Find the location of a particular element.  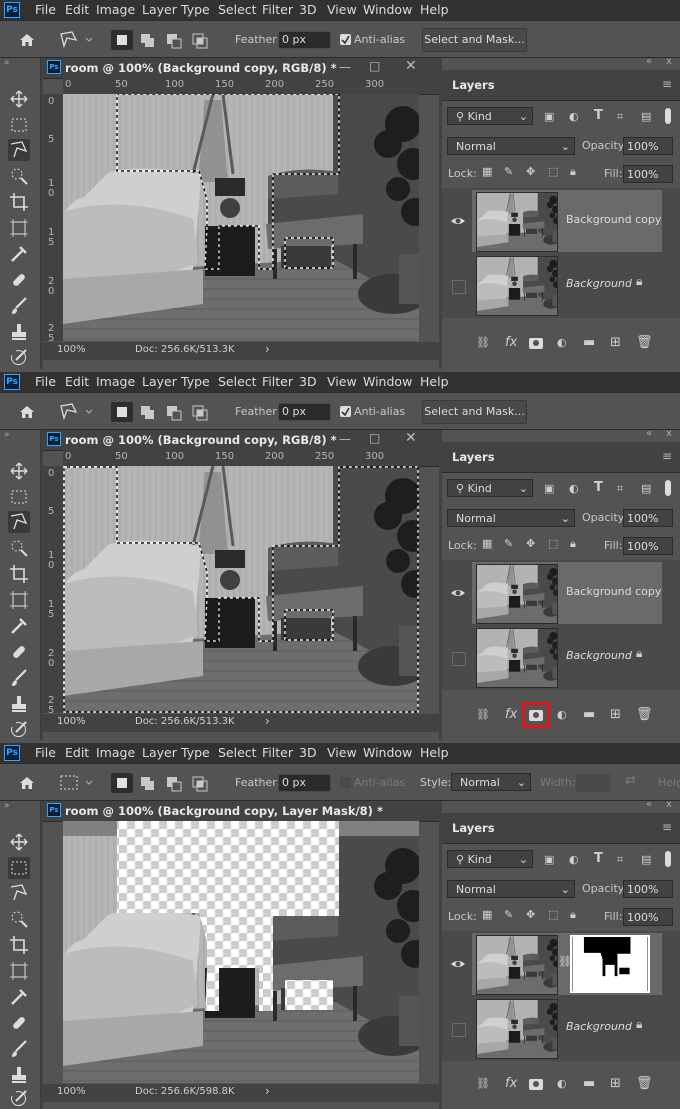

filter-kind-dropdown: ⚲ Kind ⌄ is located at coordinates (490, 488).